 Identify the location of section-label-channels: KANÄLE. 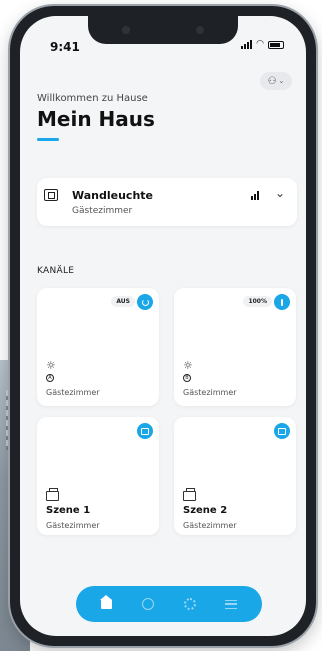
(56, 271).